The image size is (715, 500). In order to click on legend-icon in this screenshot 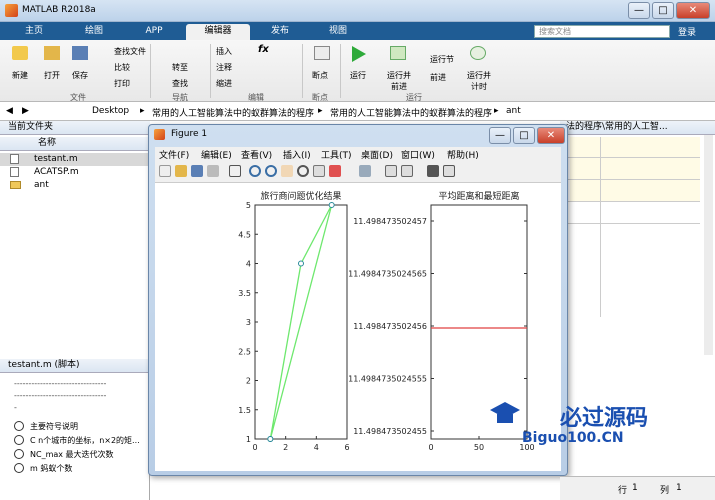, I will do `click(407, 171)`.